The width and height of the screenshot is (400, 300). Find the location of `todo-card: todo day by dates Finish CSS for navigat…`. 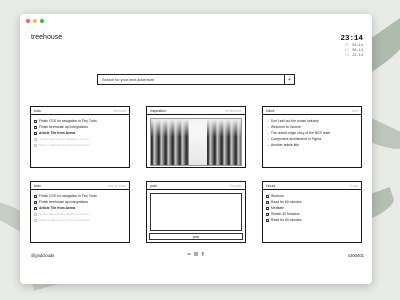

todo-card: todo day by dates Finish CSS for navigat… is located at coordinates (80, 212).